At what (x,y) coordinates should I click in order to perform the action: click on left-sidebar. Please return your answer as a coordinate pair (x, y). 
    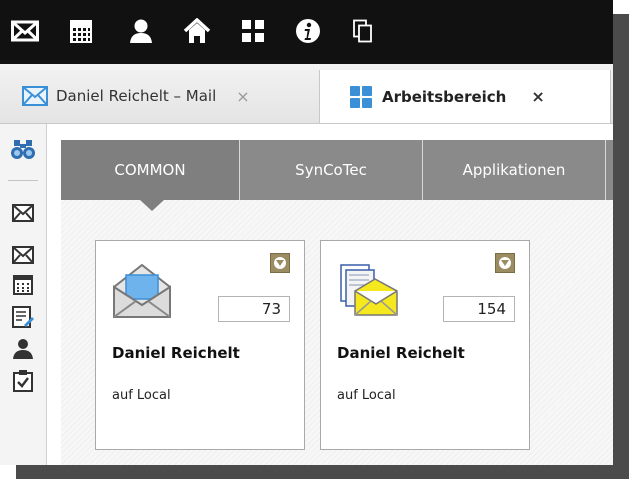
    Looking at the image, I should click on (23, 294).